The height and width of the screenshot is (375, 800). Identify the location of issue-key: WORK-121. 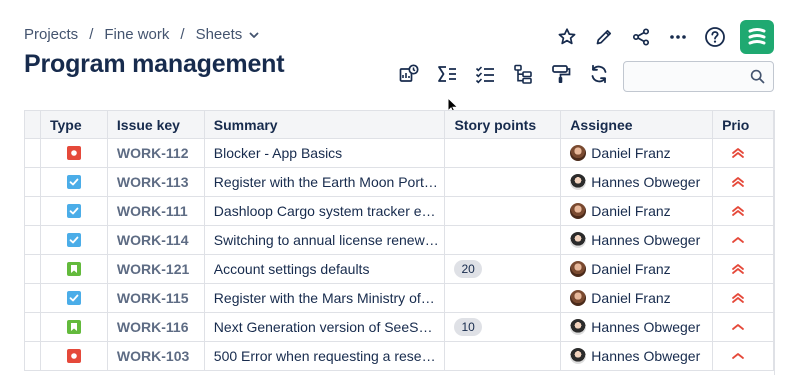
(153, 269).